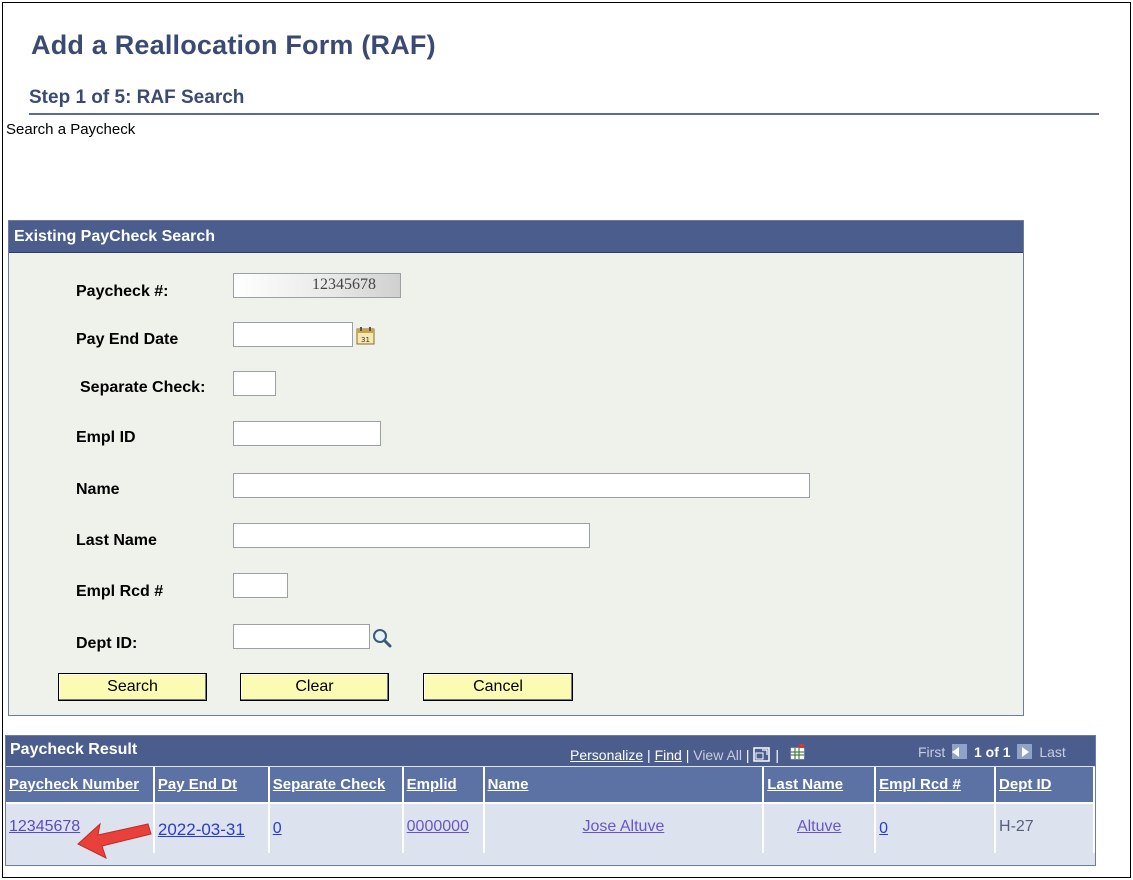 This screenshot has height=880, width=1133. I want to click on search-panel-header: Existing PayCheck Search, so click(516, 237).